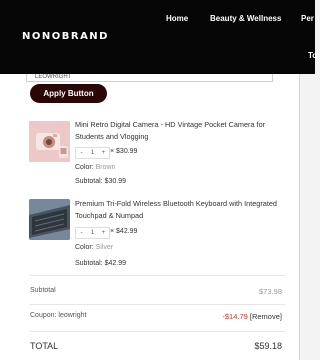 This screenshot has height=360, width=320. What do you see at coordinates (49, 219) in the screenshot?
I see `keyboard-product-image` at bounding box center [49, 219].